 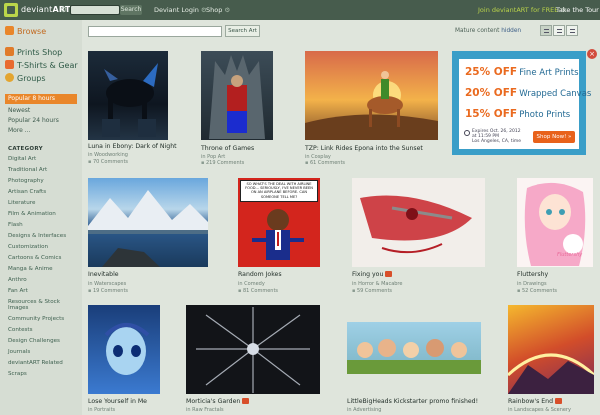 What do you see at coordinates (532, 284) in the screenshot?
I see `thumb-category: in Drawings` at bounding box center [532, 284].